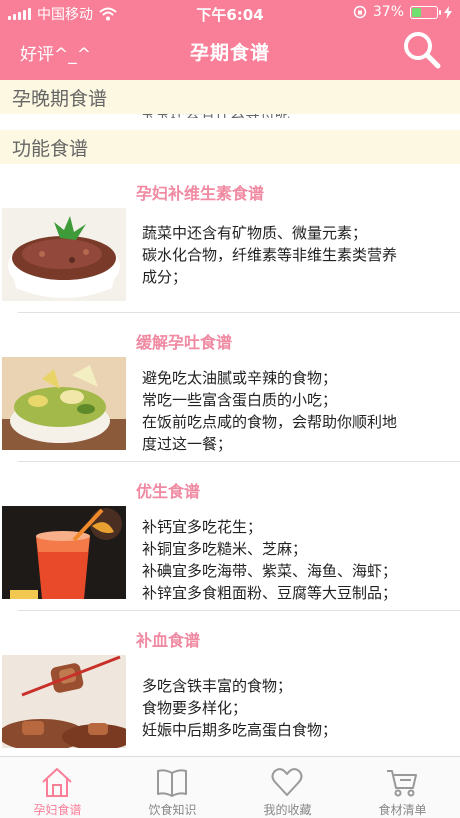  I want to click on charging-icon, so click(448, 12).